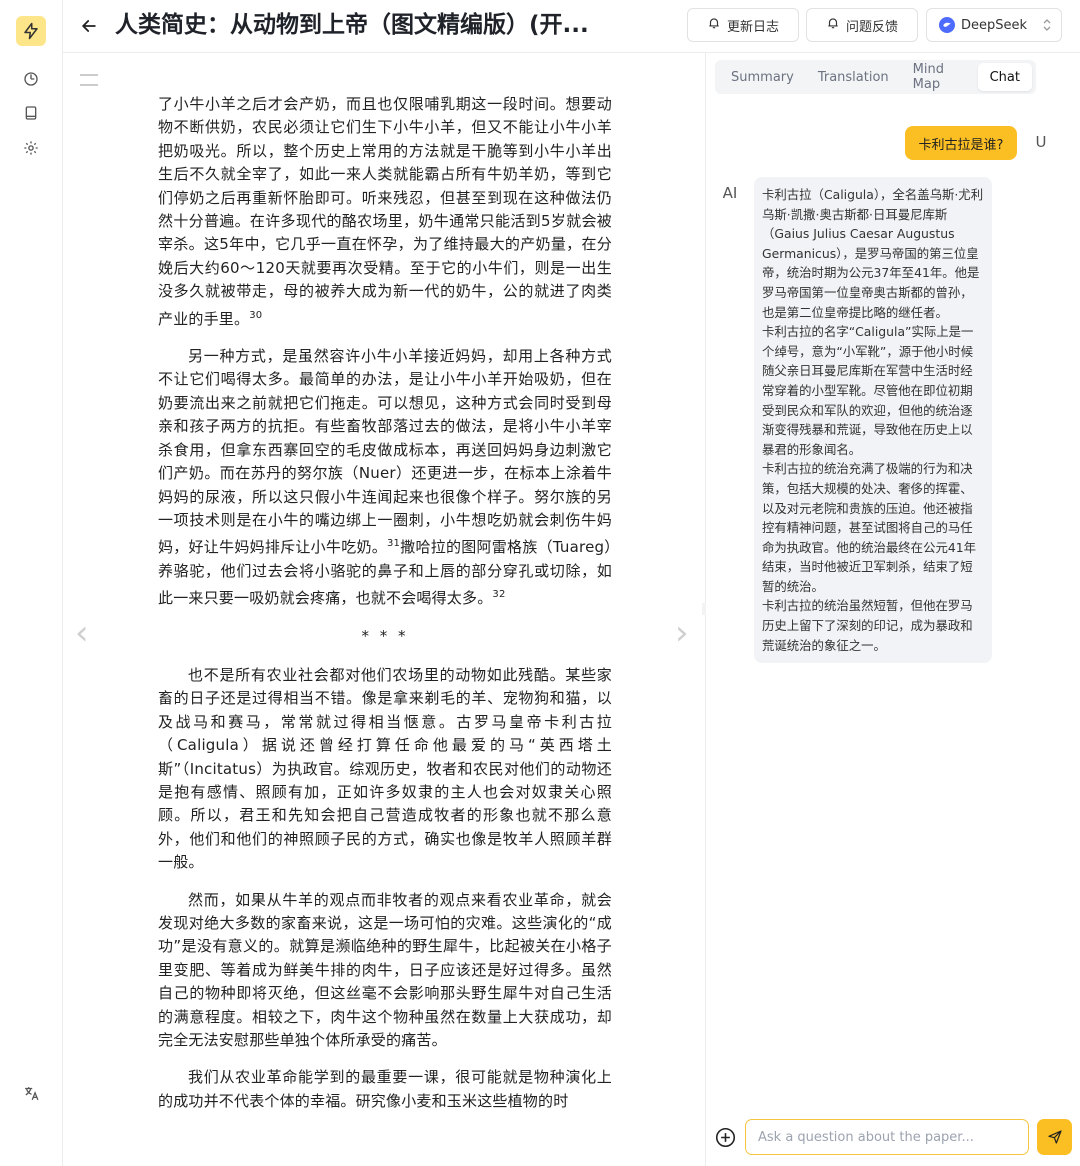  Describe the element at coordinates (31, 79) in the screenshot. I see `history-clock-icon` at that location.